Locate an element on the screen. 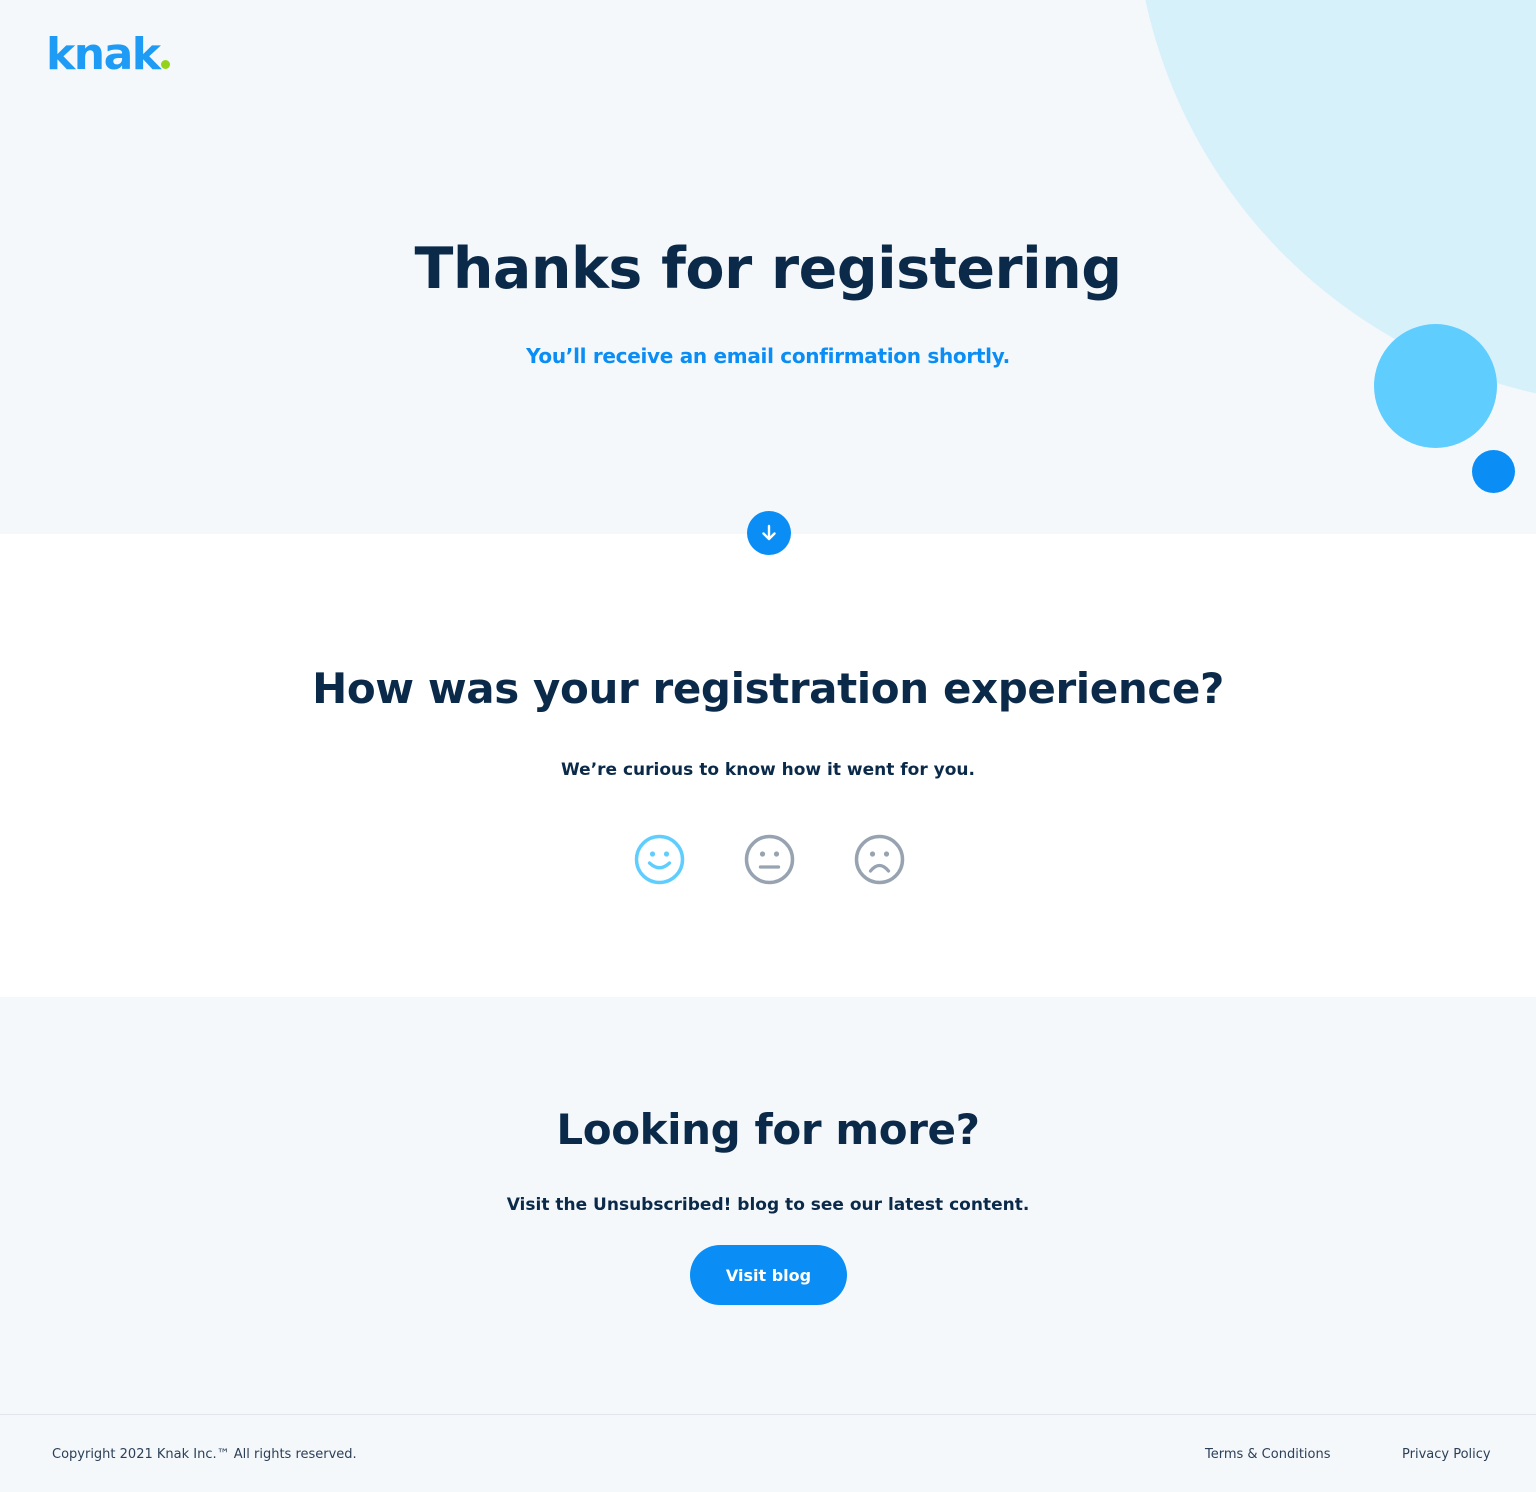 The width and height of the screenshot is (1536, 1492). feedback-title: How was your registration experience? is located at coordinates (768, 688).